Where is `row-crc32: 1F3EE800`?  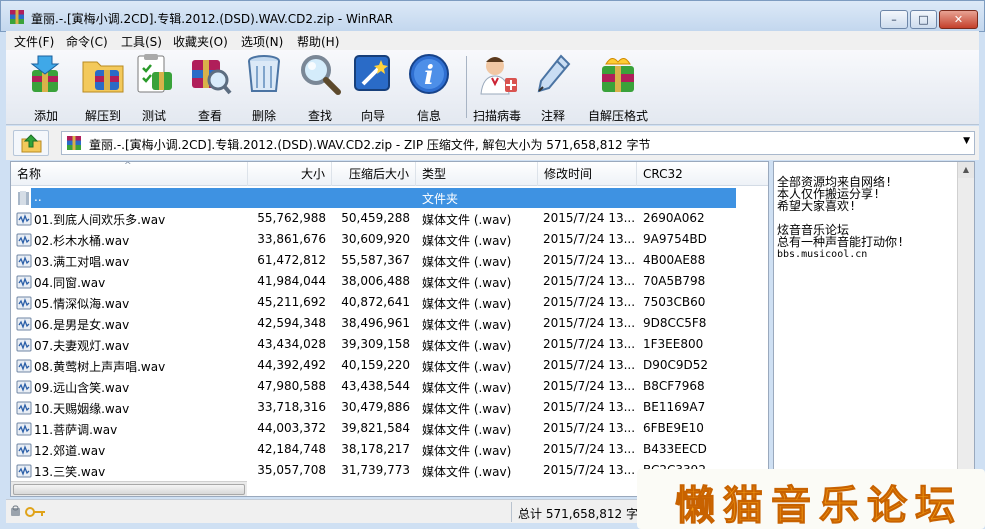 row-crc32: 1F3EE800 is located at coordinates (673, 344).